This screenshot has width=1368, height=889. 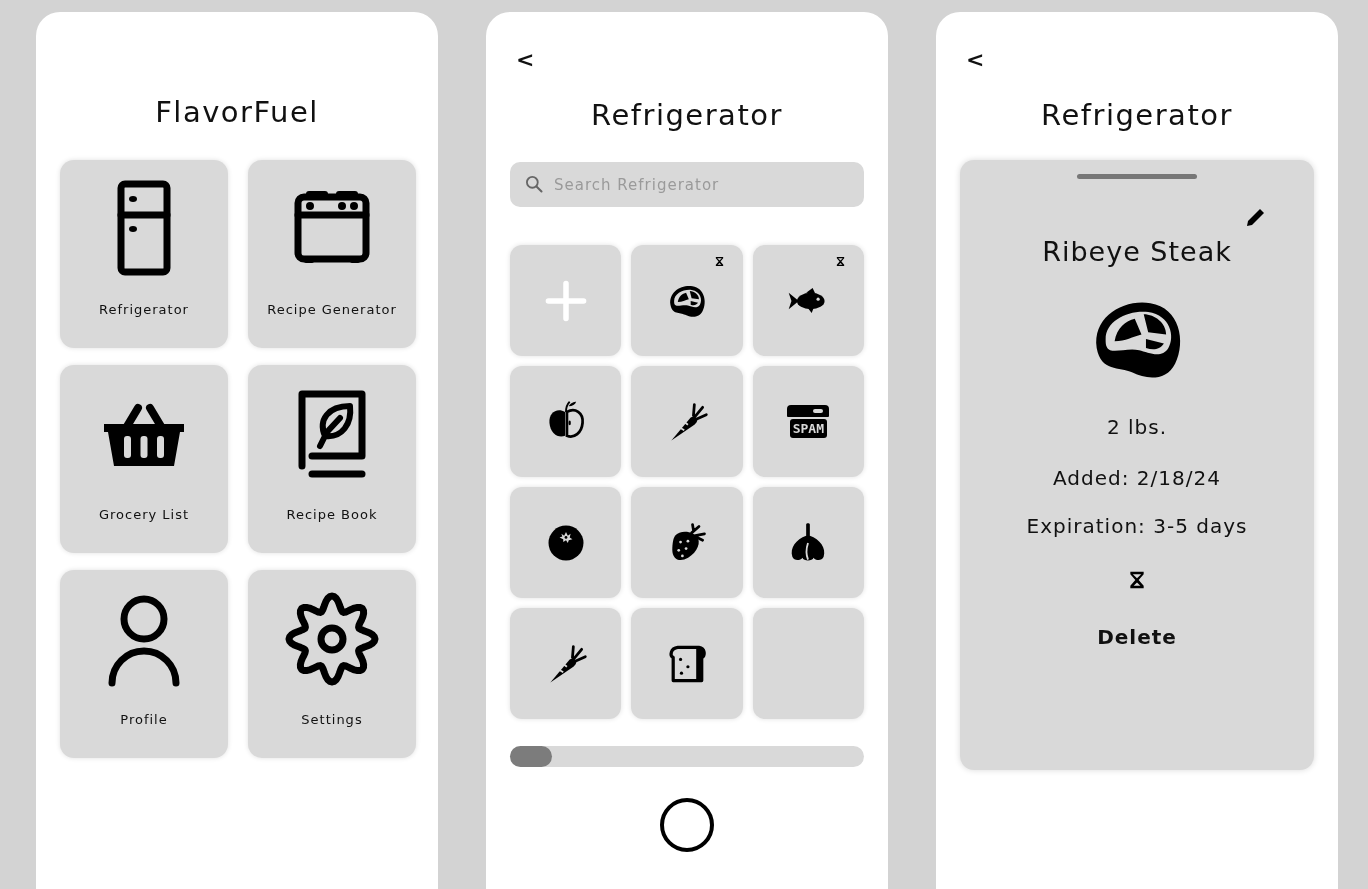 I want to click on search-field: Search Refrigerator, so click(x=687, y=184).